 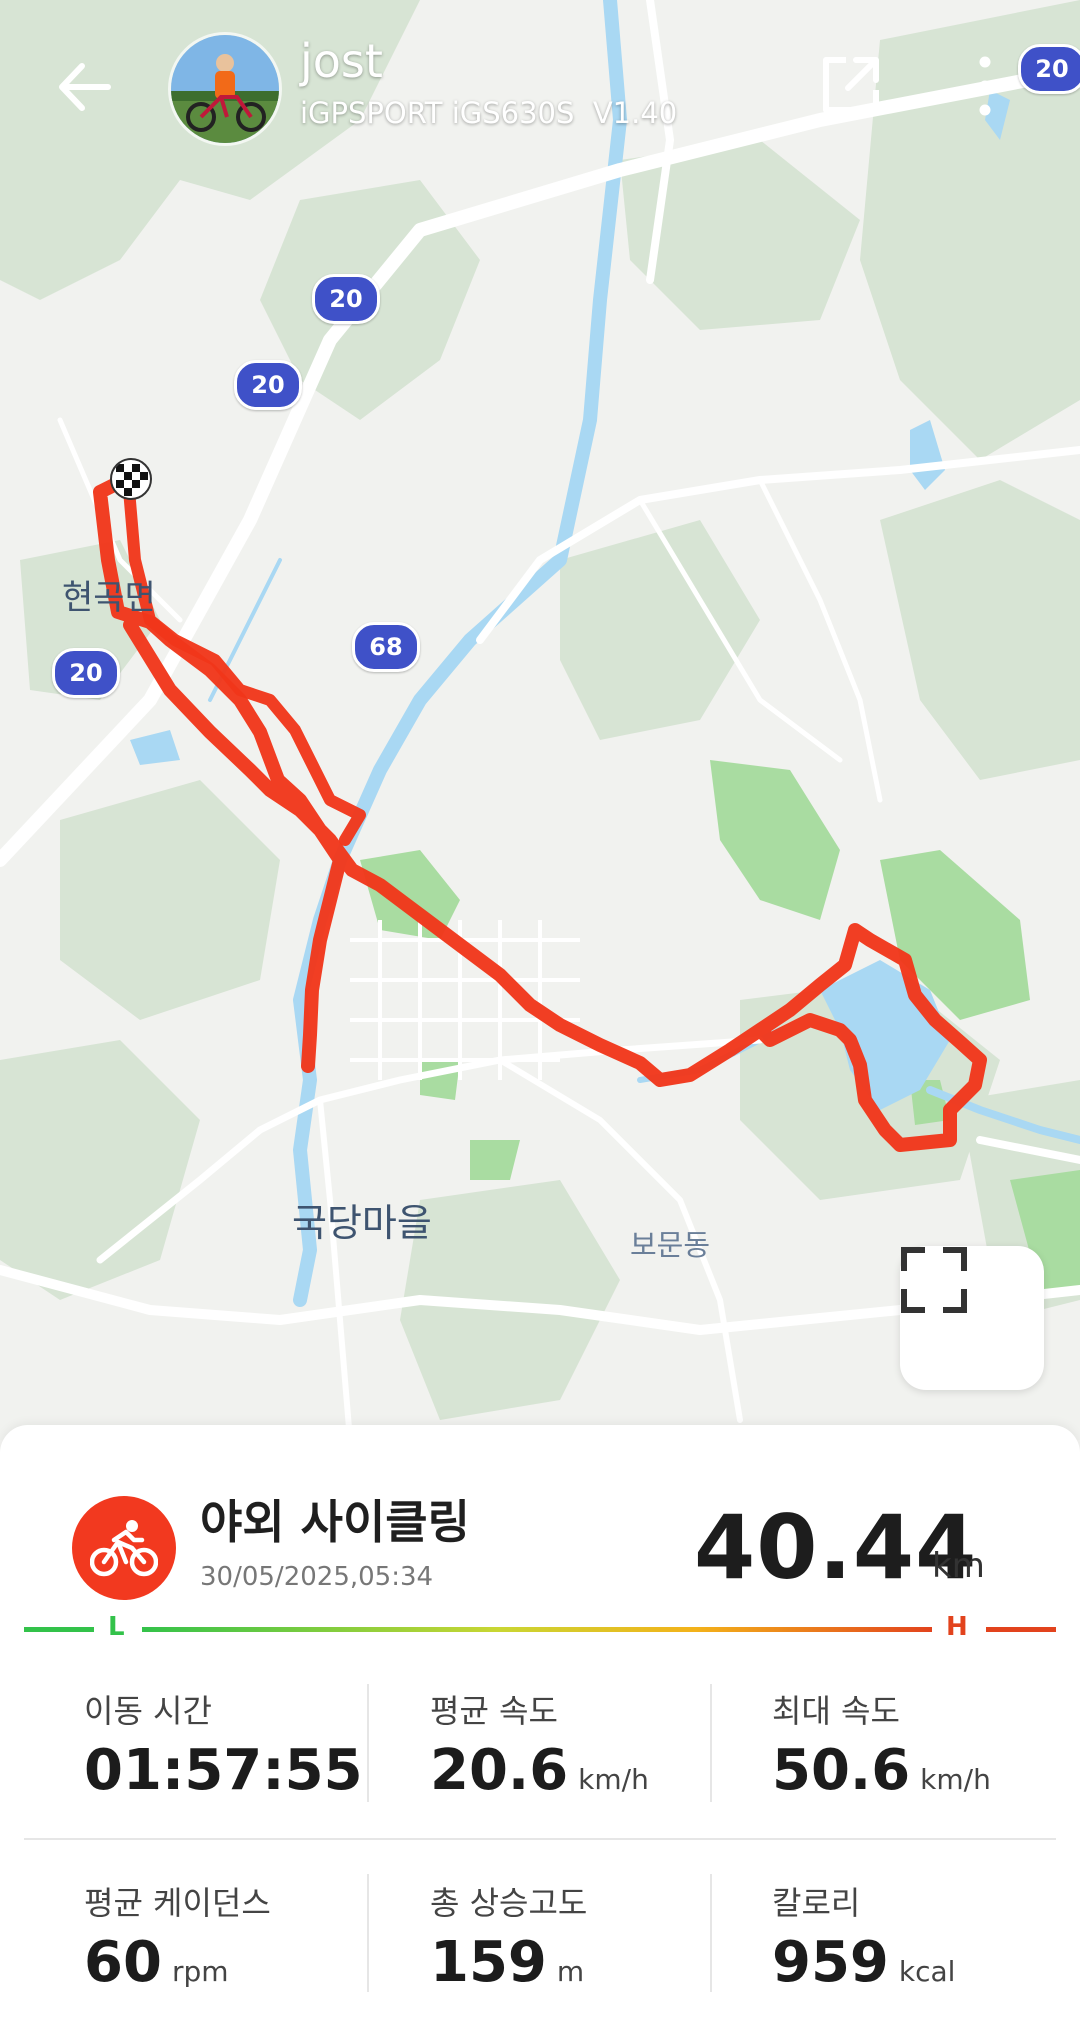 I want to click on stat-moving-time: 이동 시간 01:57:55, so click(x=234, y=1744).